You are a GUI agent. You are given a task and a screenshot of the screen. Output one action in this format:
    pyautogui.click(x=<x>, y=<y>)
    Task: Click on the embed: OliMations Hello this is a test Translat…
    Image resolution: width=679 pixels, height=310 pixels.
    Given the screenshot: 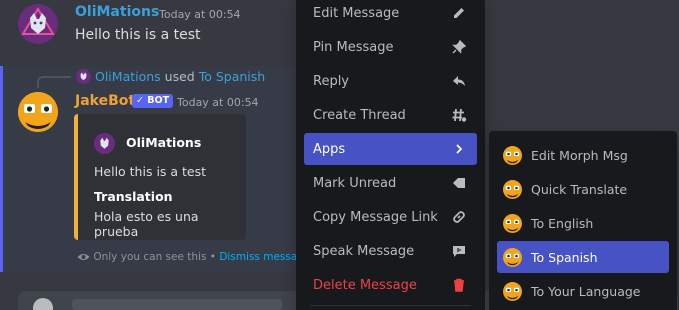 What is the action you would take?
    pyautogui.click(x=160, y=177)
    